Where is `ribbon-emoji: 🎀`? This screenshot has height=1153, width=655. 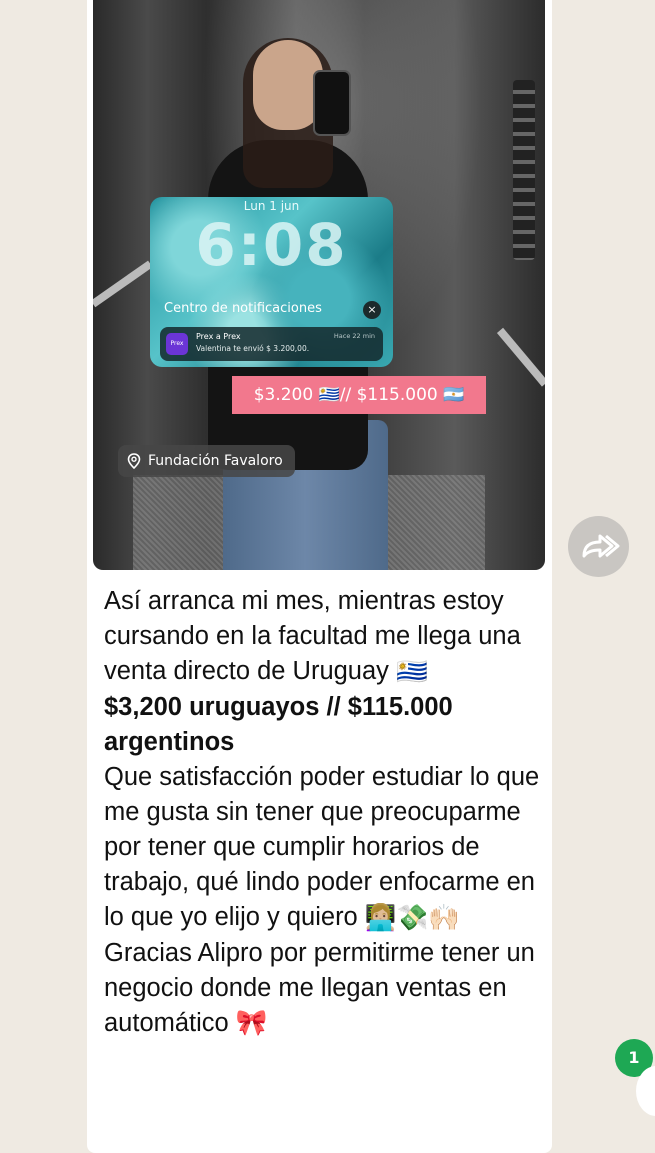
ribbon-emoji: 🎀 is located at coordinates (251, 1023).